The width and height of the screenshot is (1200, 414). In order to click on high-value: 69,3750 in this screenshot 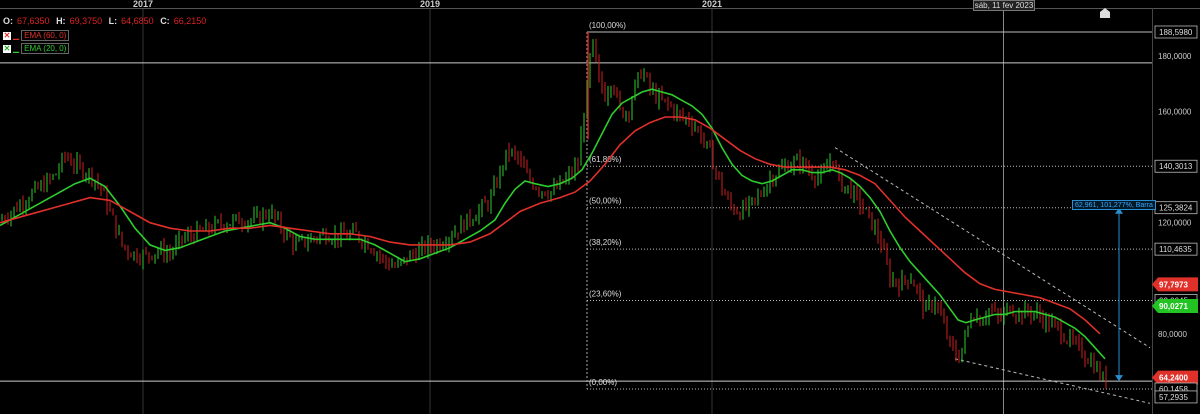, I will do `click(86, 21)`.